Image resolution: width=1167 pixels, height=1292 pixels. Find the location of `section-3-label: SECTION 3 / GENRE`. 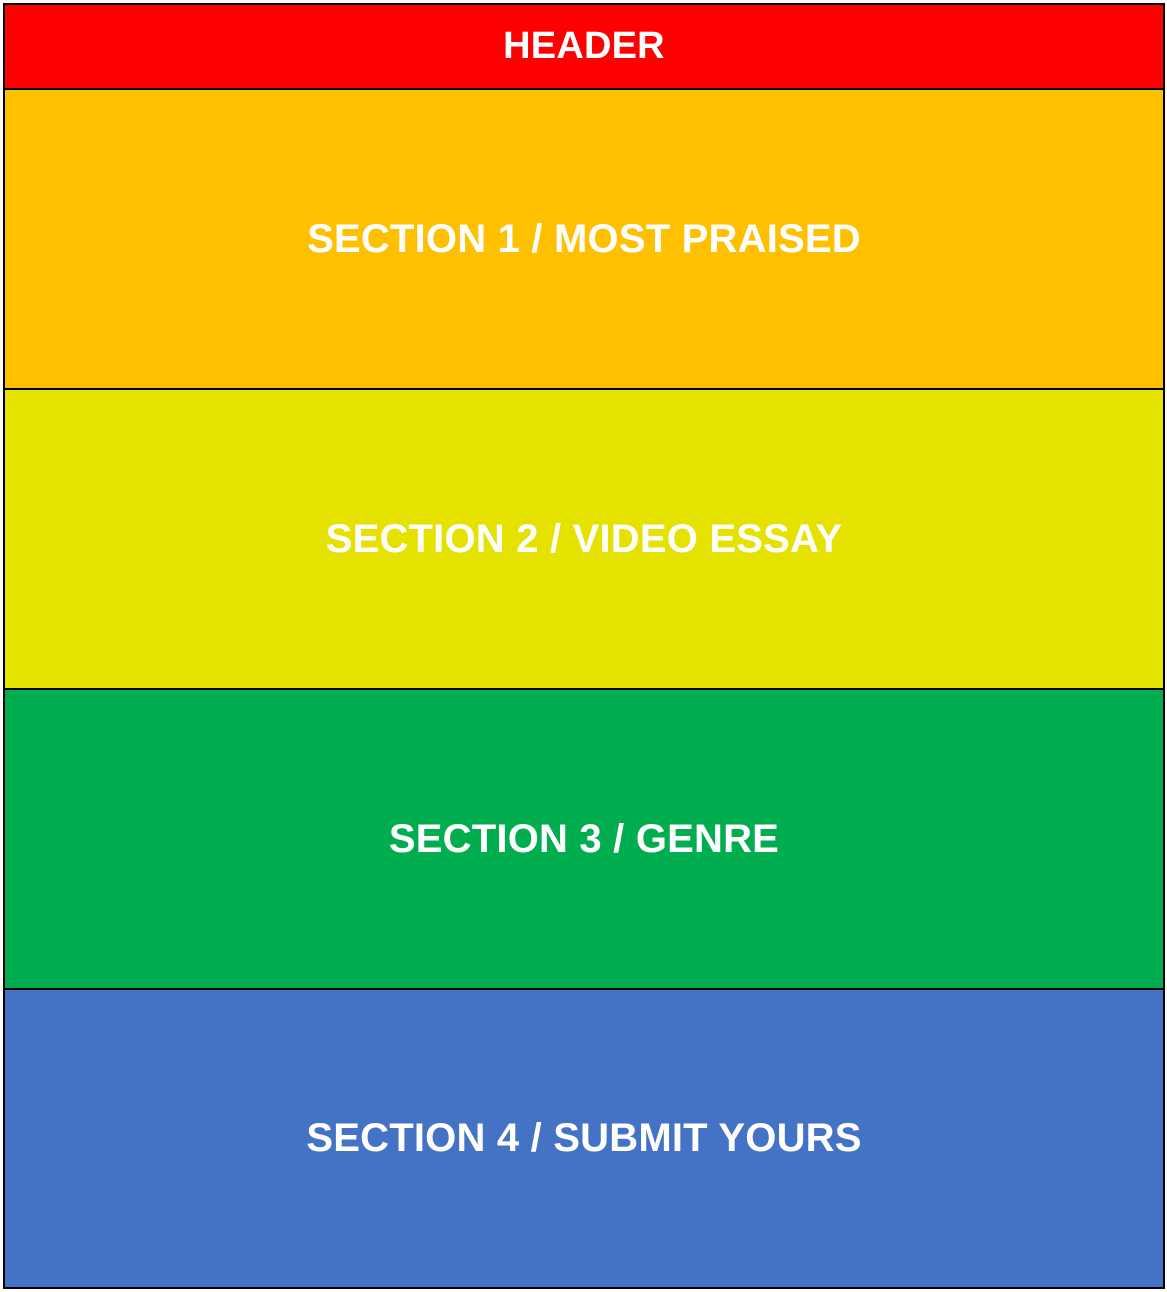

section-3-label: SECTION 3 / GENRE is located at coordinates (584, 838).